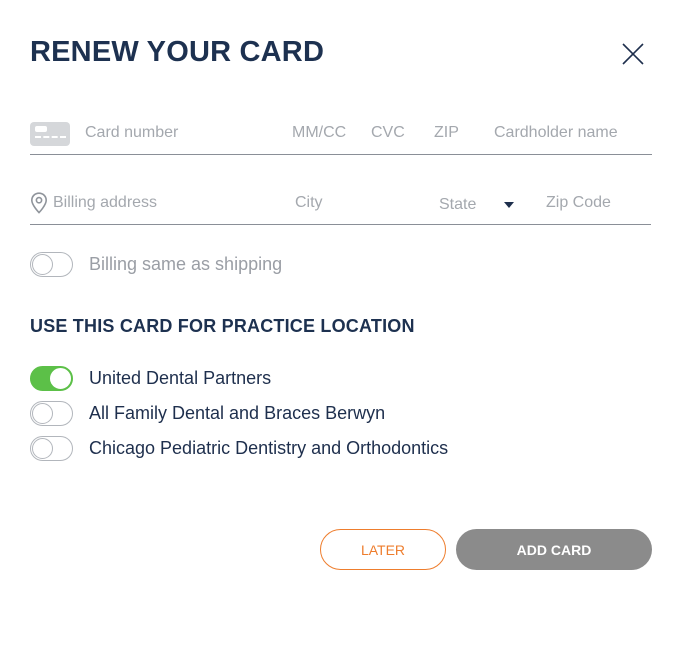 Image resolution: width=682 pixels, height=650 pixels. Describe the element at coordinates (309, 203) in the screenshot. I see `city-input: City` at that location.